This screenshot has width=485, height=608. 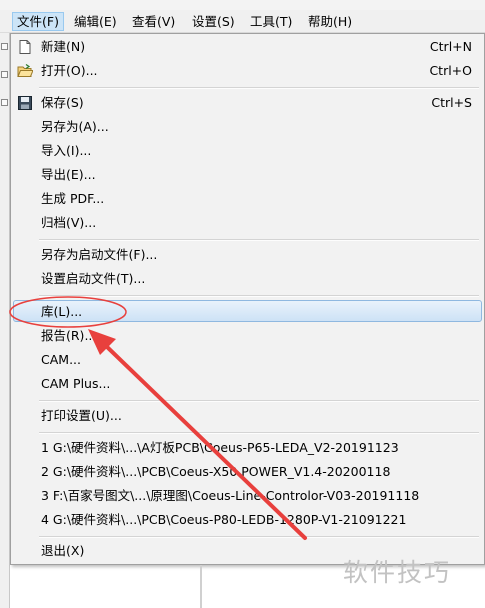 What do you see at coordinates (62, 102) in the screenshot?
I see `menu-item-label: 保存(S)` at bounding box center [62, 102].